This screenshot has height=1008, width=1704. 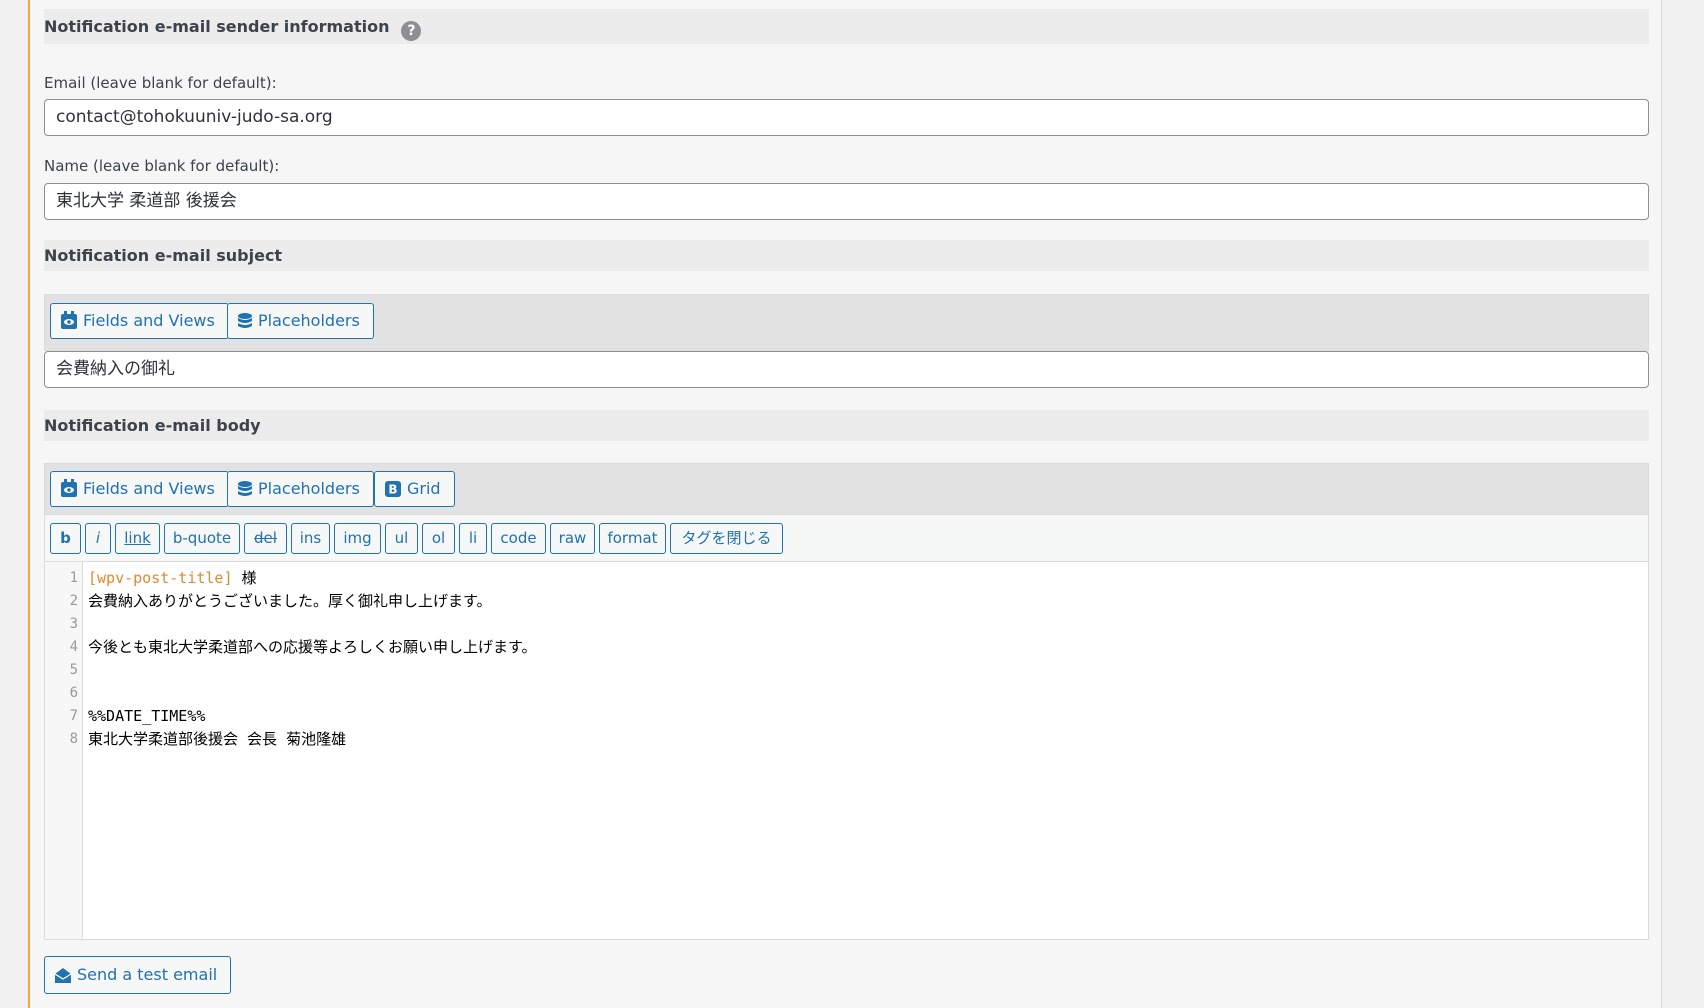 What do you see at coordinates (64, 750) in the screenshot?
I see `line-number-gutter: 1 2 3 4 5 6 7 8` at bounding box center [64, 750].